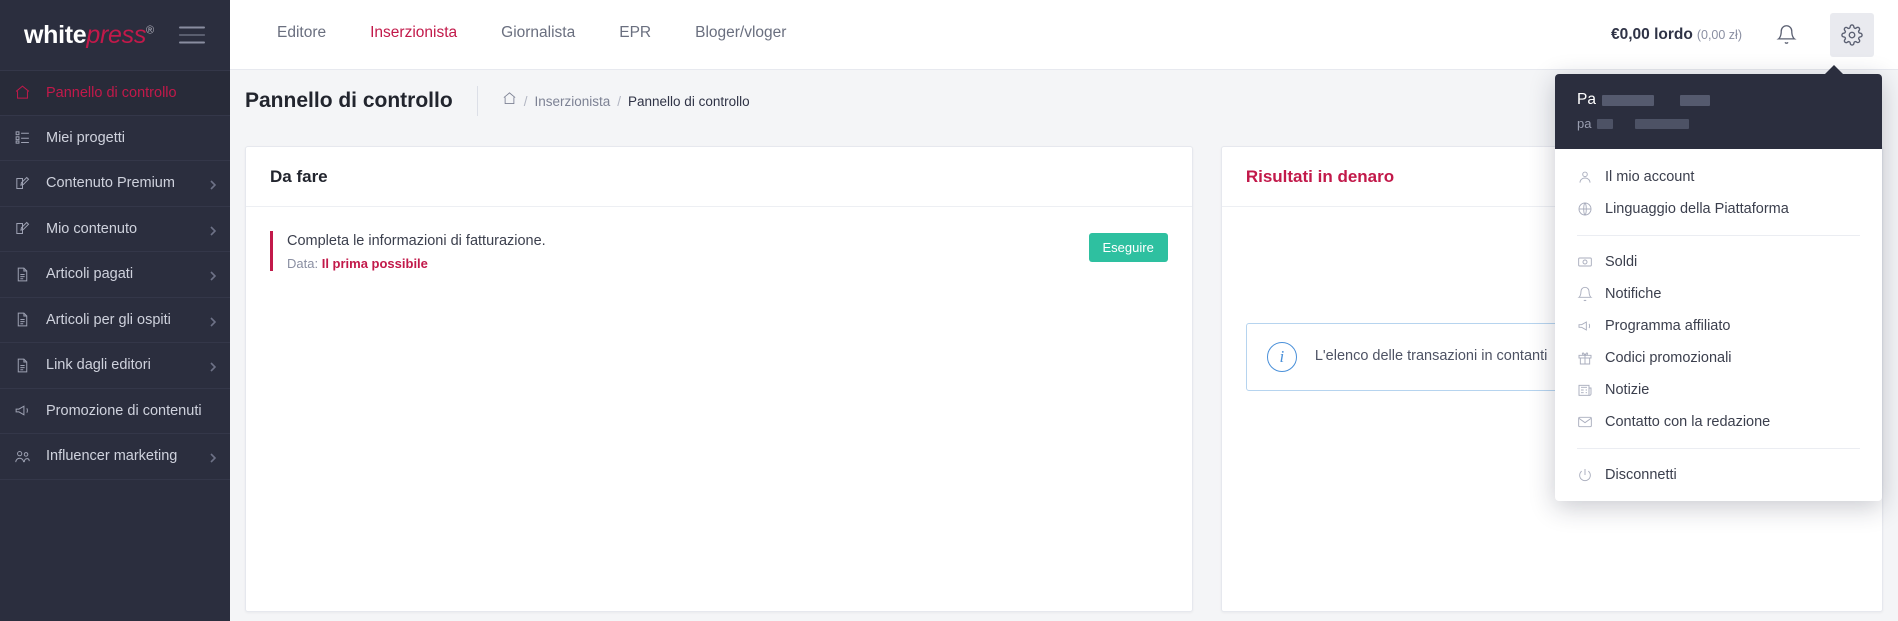 This screenshot has width=1898, height=621. I want to click on dropdown-item-codici-promozionali: Codici promozionali, so click(1718, 358).